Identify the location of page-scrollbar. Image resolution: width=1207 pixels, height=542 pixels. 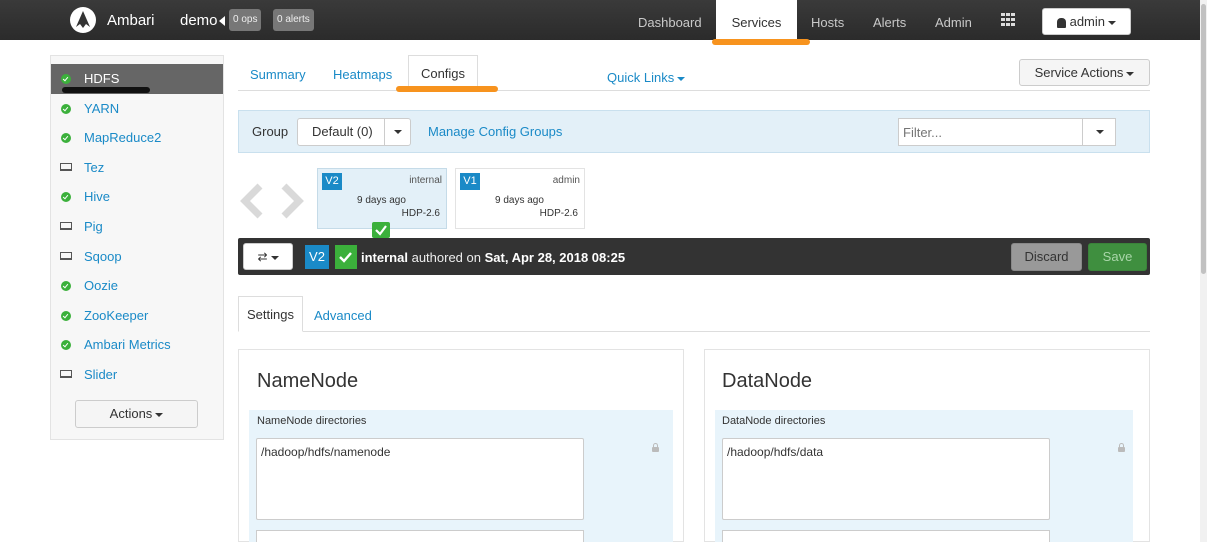
(1203, 271).